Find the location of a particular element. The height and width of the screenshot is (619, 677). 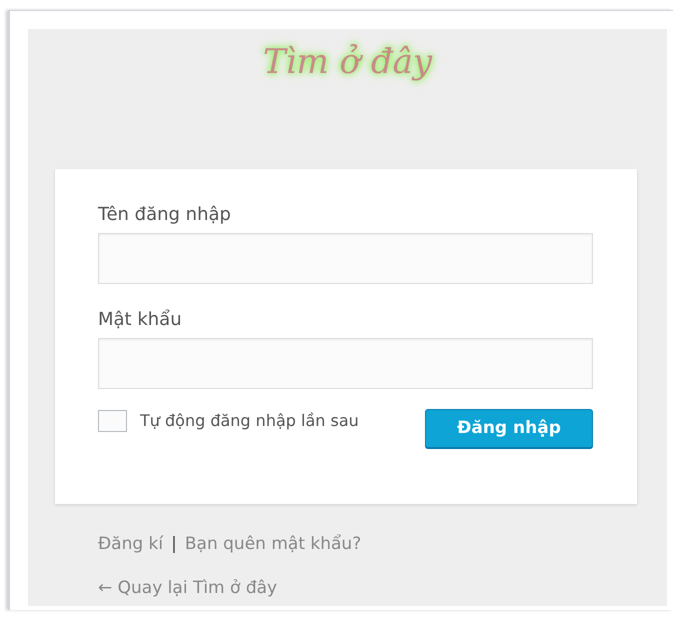

register-link: Đăng kí is located at coordinates (131, 545).